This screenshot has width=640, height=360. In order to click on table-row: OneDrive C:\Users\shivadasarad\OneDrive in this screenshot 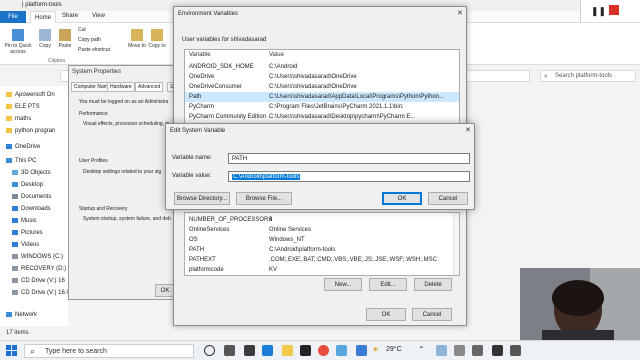, I will do `click(322, 77)`.